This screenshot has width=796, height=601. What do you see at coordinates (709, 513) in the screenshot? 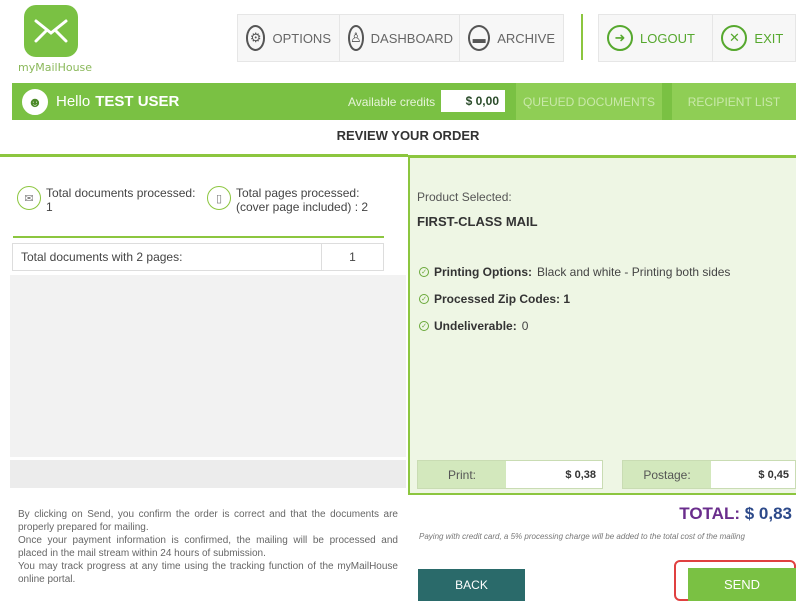
I see `total-label: TOTAL:` at bounding box center [709, 513].